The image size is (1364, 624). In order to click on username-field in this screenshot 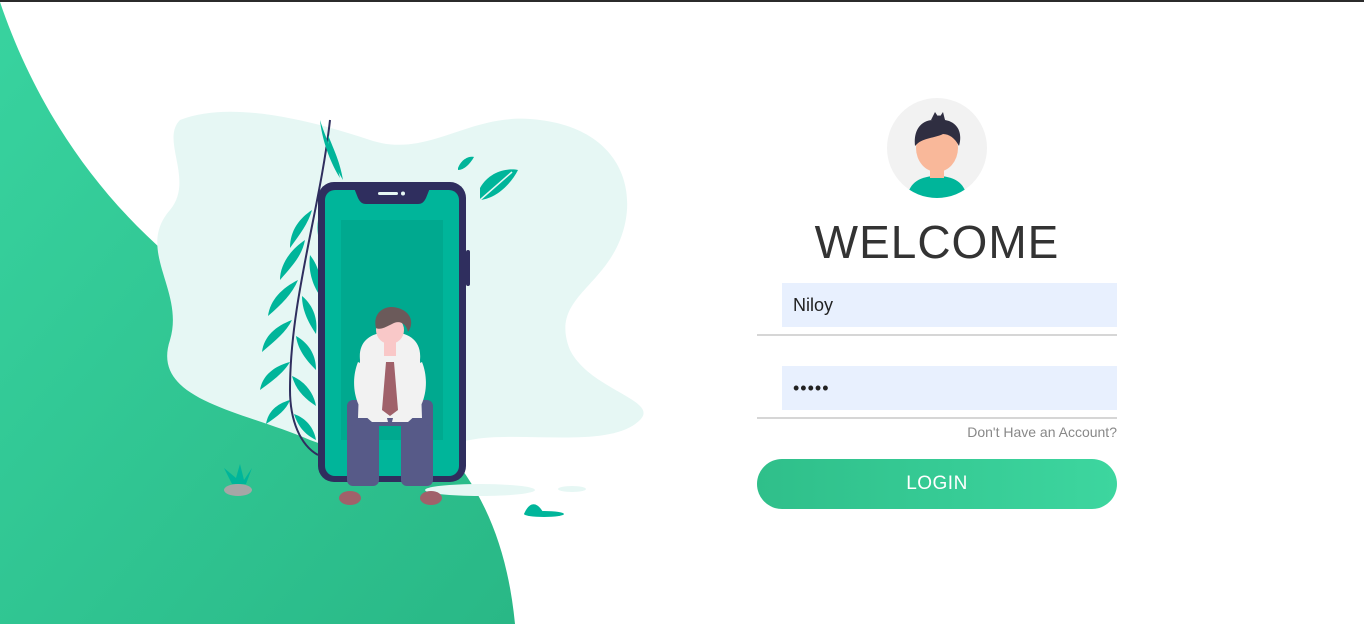, I will do `click(937, 309)`.